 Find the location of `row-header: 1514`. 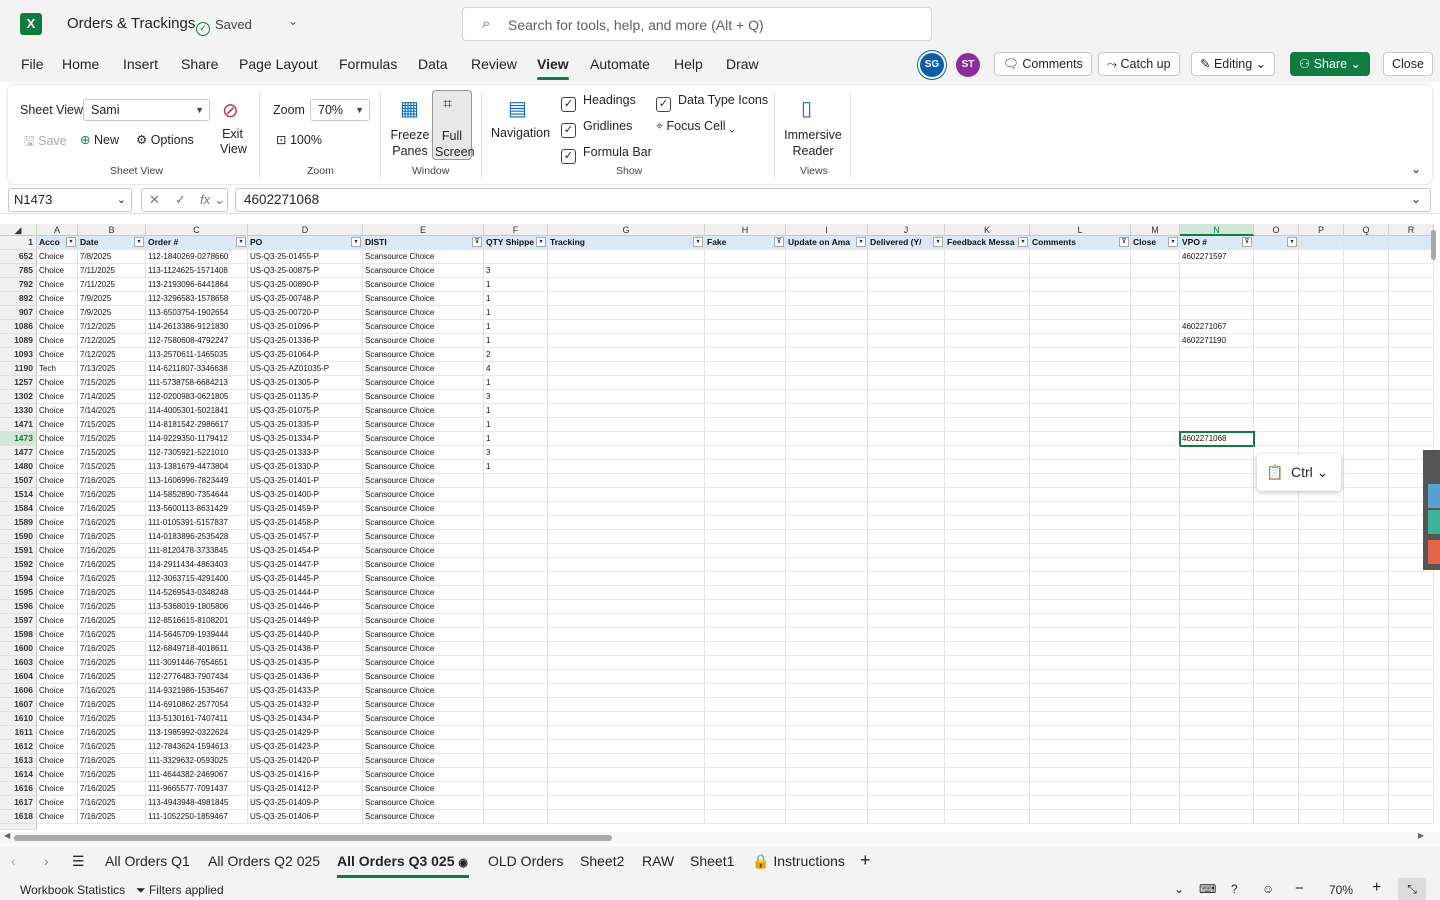

row-header: 1514 is located at coordinates (18, 495).